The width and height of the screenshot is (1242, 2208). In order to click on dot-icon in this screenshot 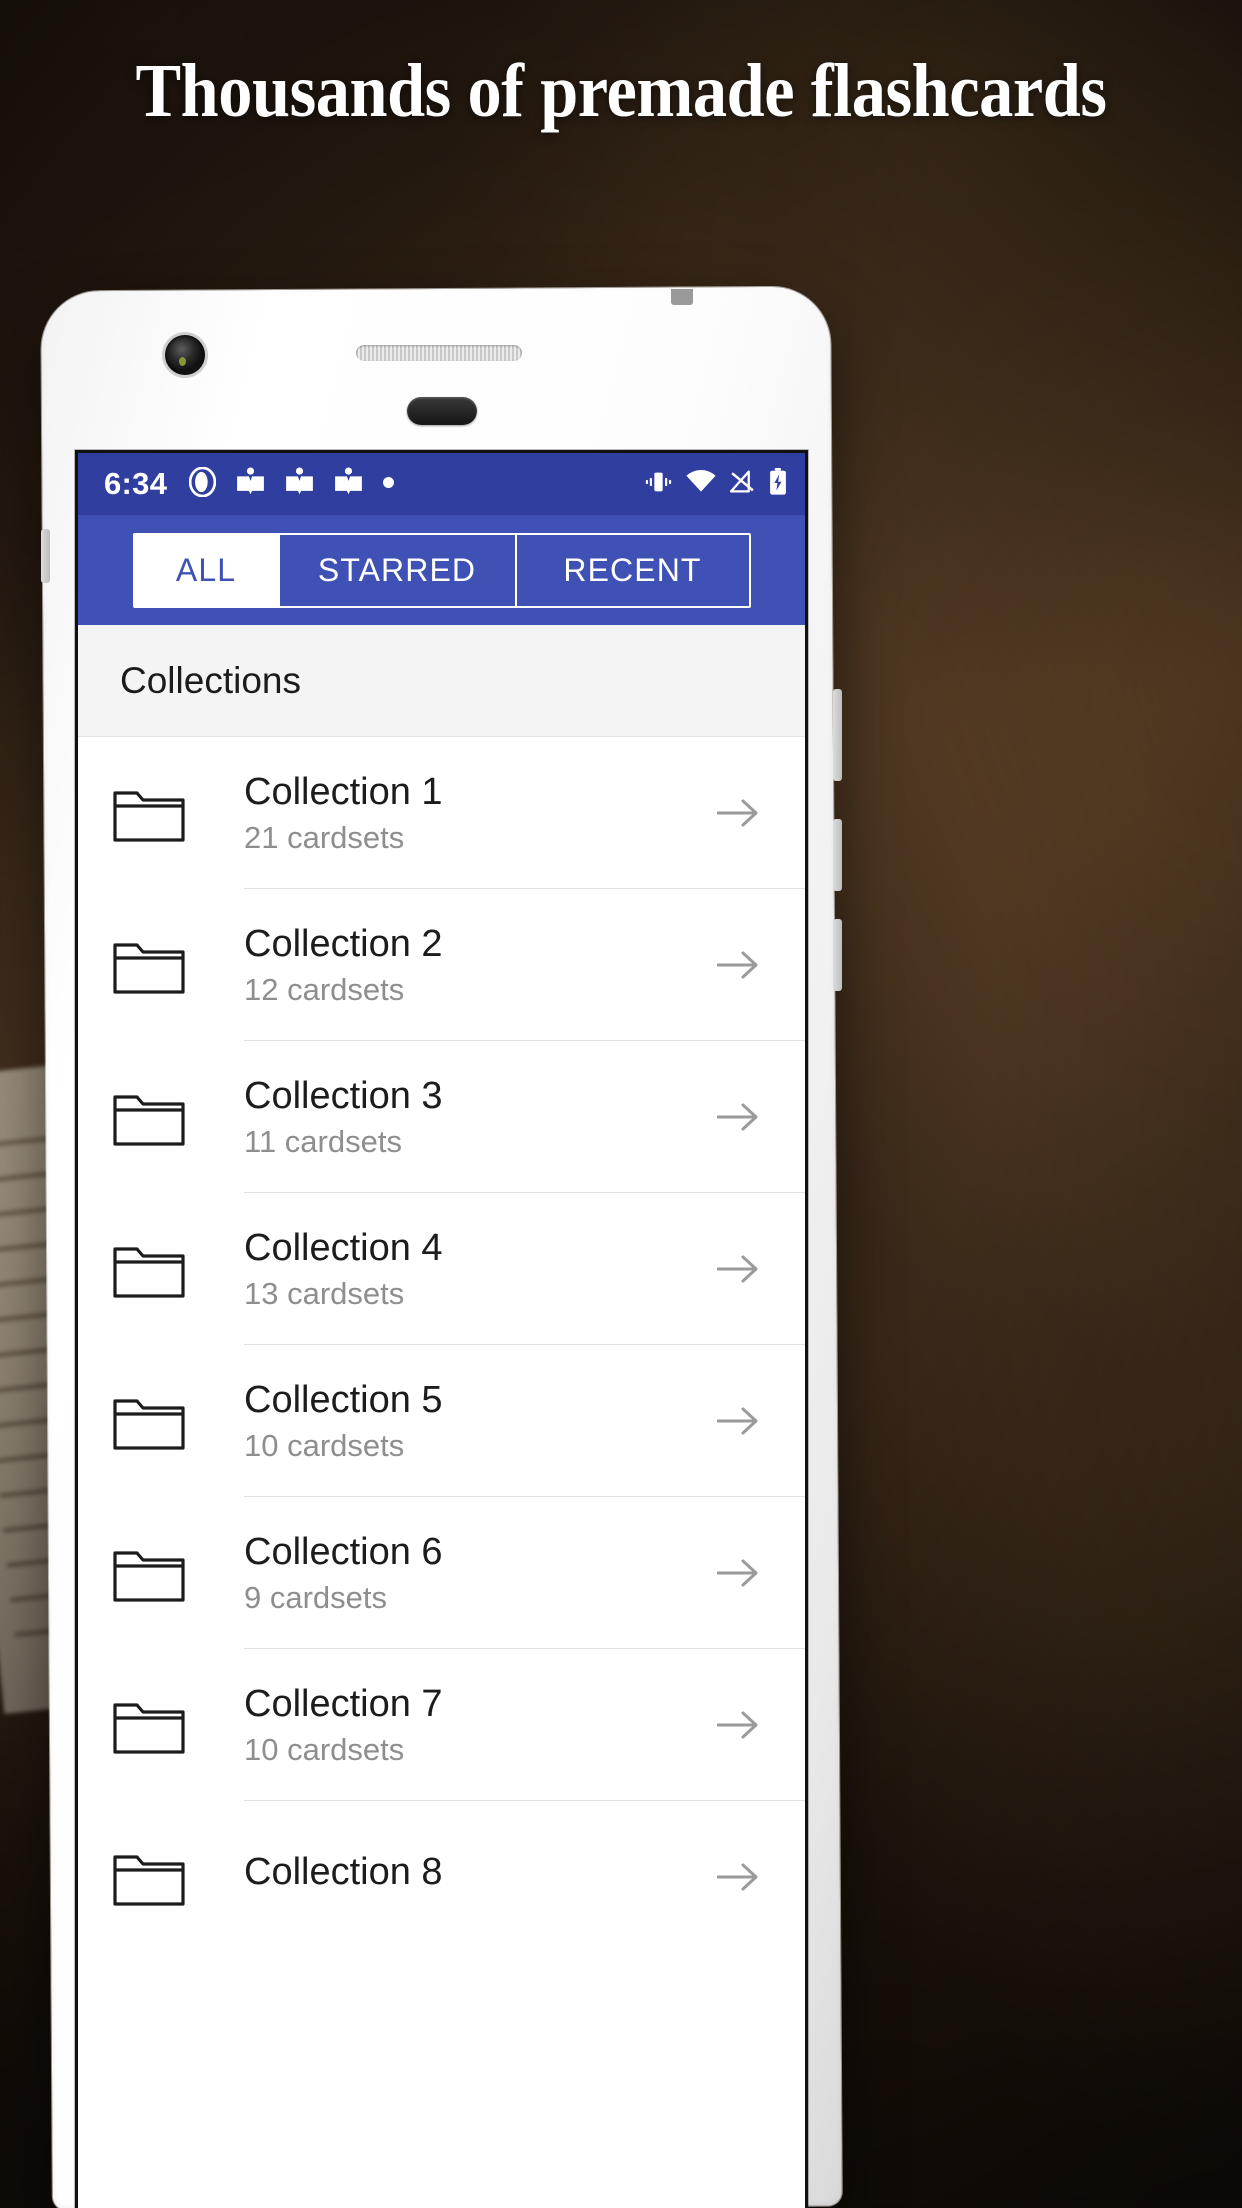, I will do `click(389, 484)`.